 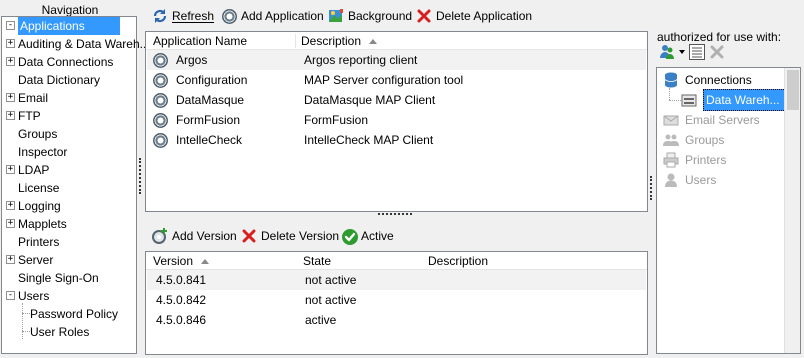 I want to click on application-name-cell: Configuration, so click(x=212, y=80).